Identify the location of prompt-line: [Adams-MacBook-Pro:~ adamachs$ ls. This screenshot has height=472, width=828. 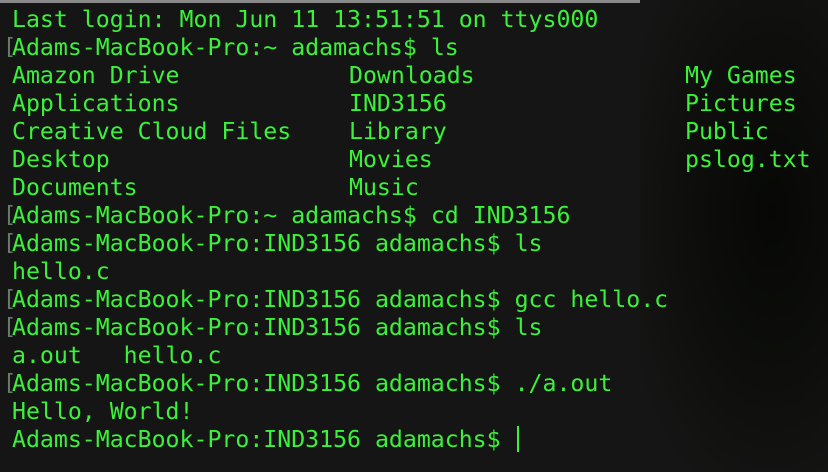
(335, 48).